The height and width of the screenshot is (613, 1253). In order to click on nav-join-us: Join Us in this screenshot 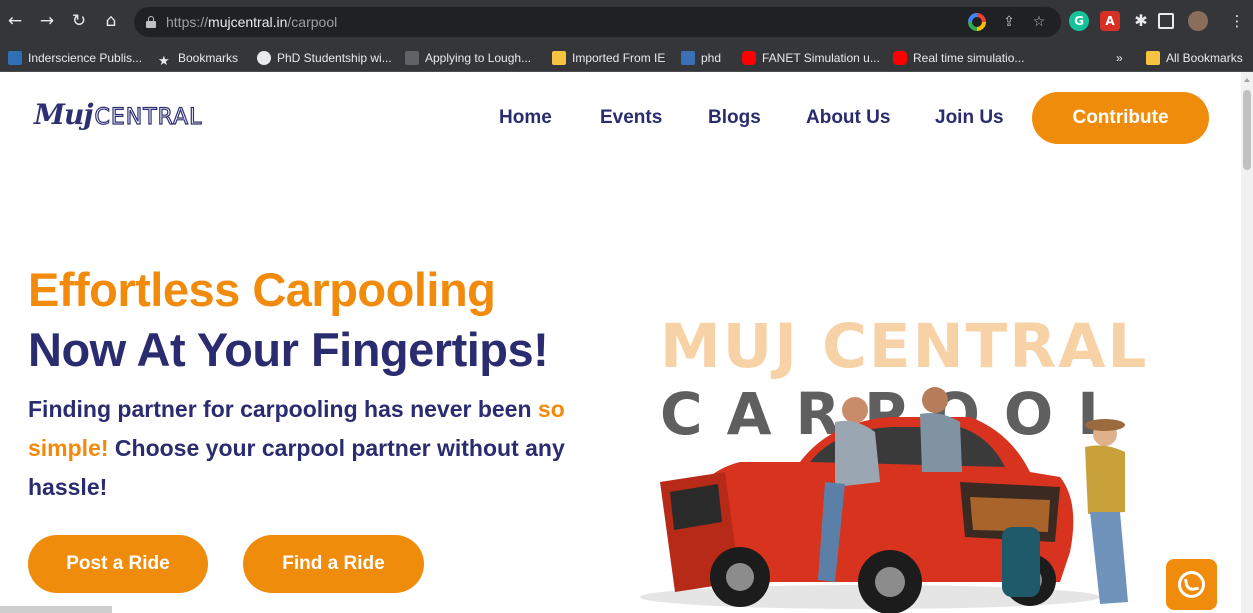, I will do `click(969, 118)`.